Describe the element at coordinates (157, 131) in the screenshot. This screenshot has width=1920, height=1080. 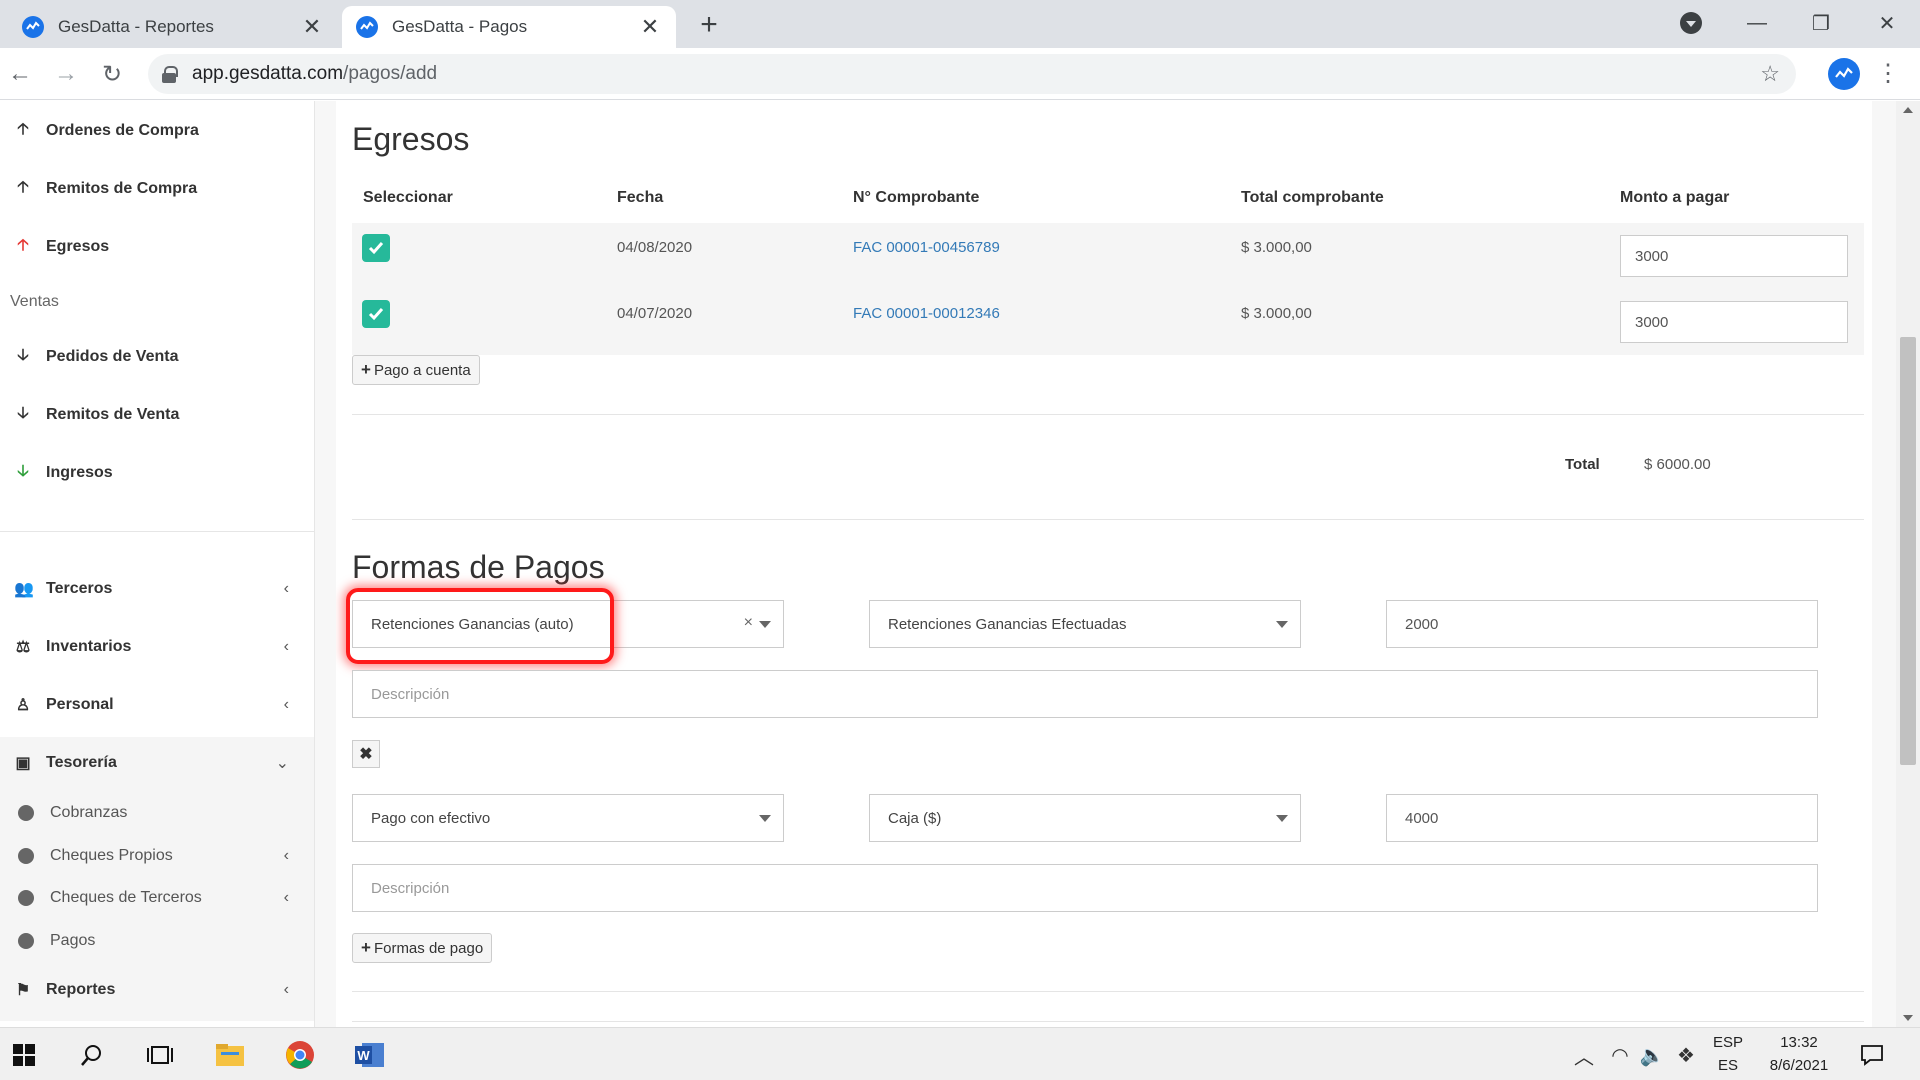
I see `sidebar-item-ordenes-compra: 🡡 Ordenes de Compra` at that location.